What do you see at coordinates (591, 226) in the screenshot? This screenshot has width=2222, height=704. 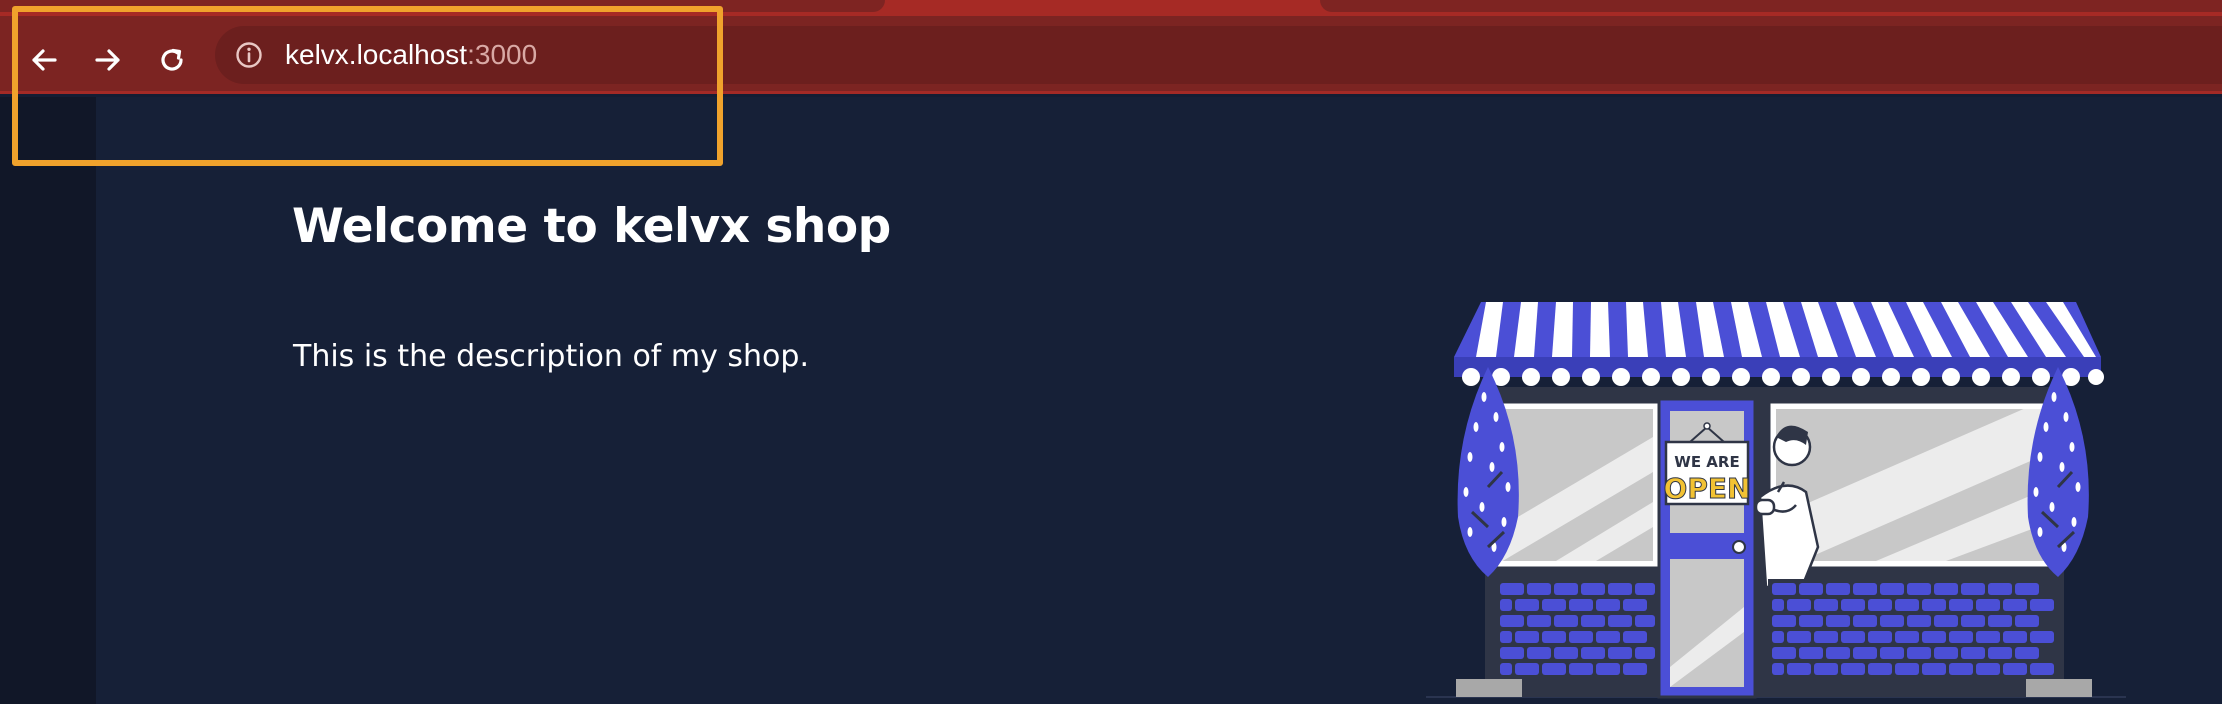 I see `page-title: Welcome to kelvx shop` at bounding box center [591, 226].